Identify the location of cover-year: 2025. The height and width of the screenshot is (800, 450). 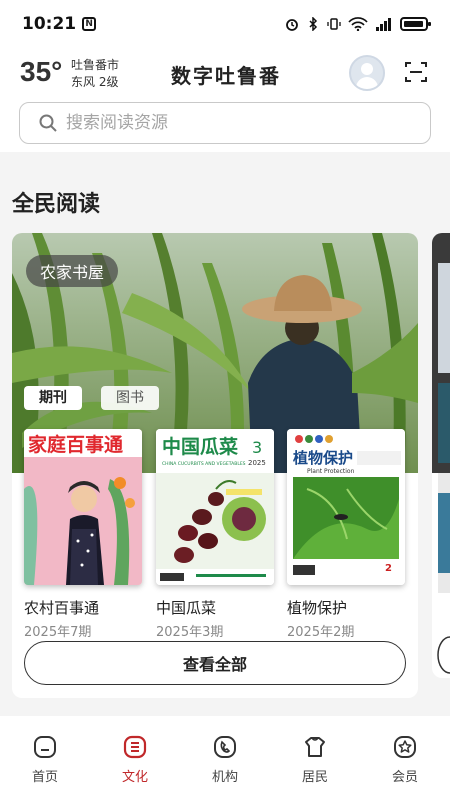
(257, 463).